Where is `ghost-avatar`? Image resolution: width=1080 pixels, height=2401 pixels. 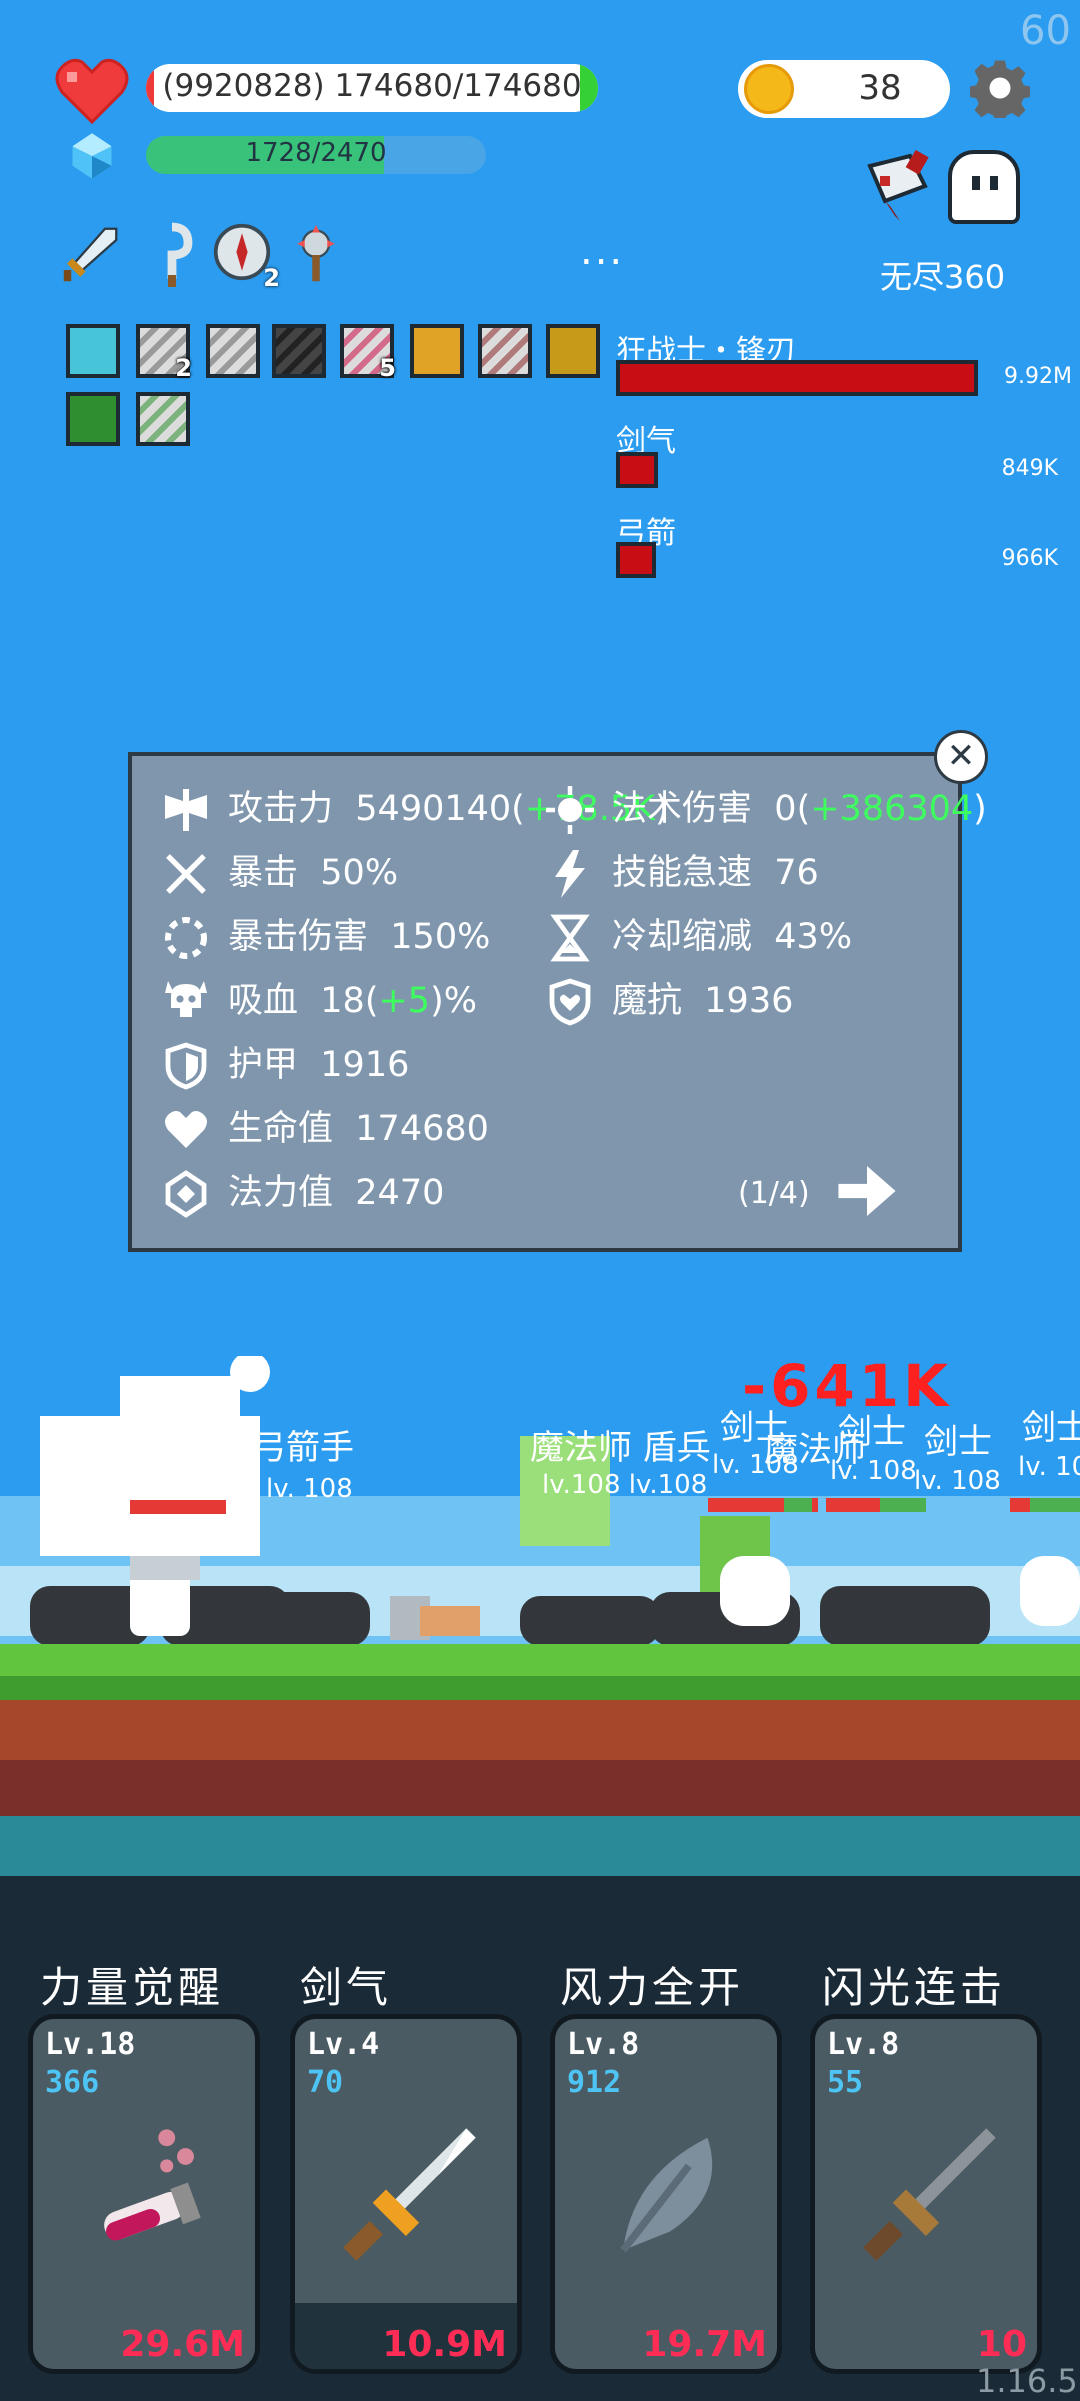 ghost-avatar is located at coordinates (984, 187).